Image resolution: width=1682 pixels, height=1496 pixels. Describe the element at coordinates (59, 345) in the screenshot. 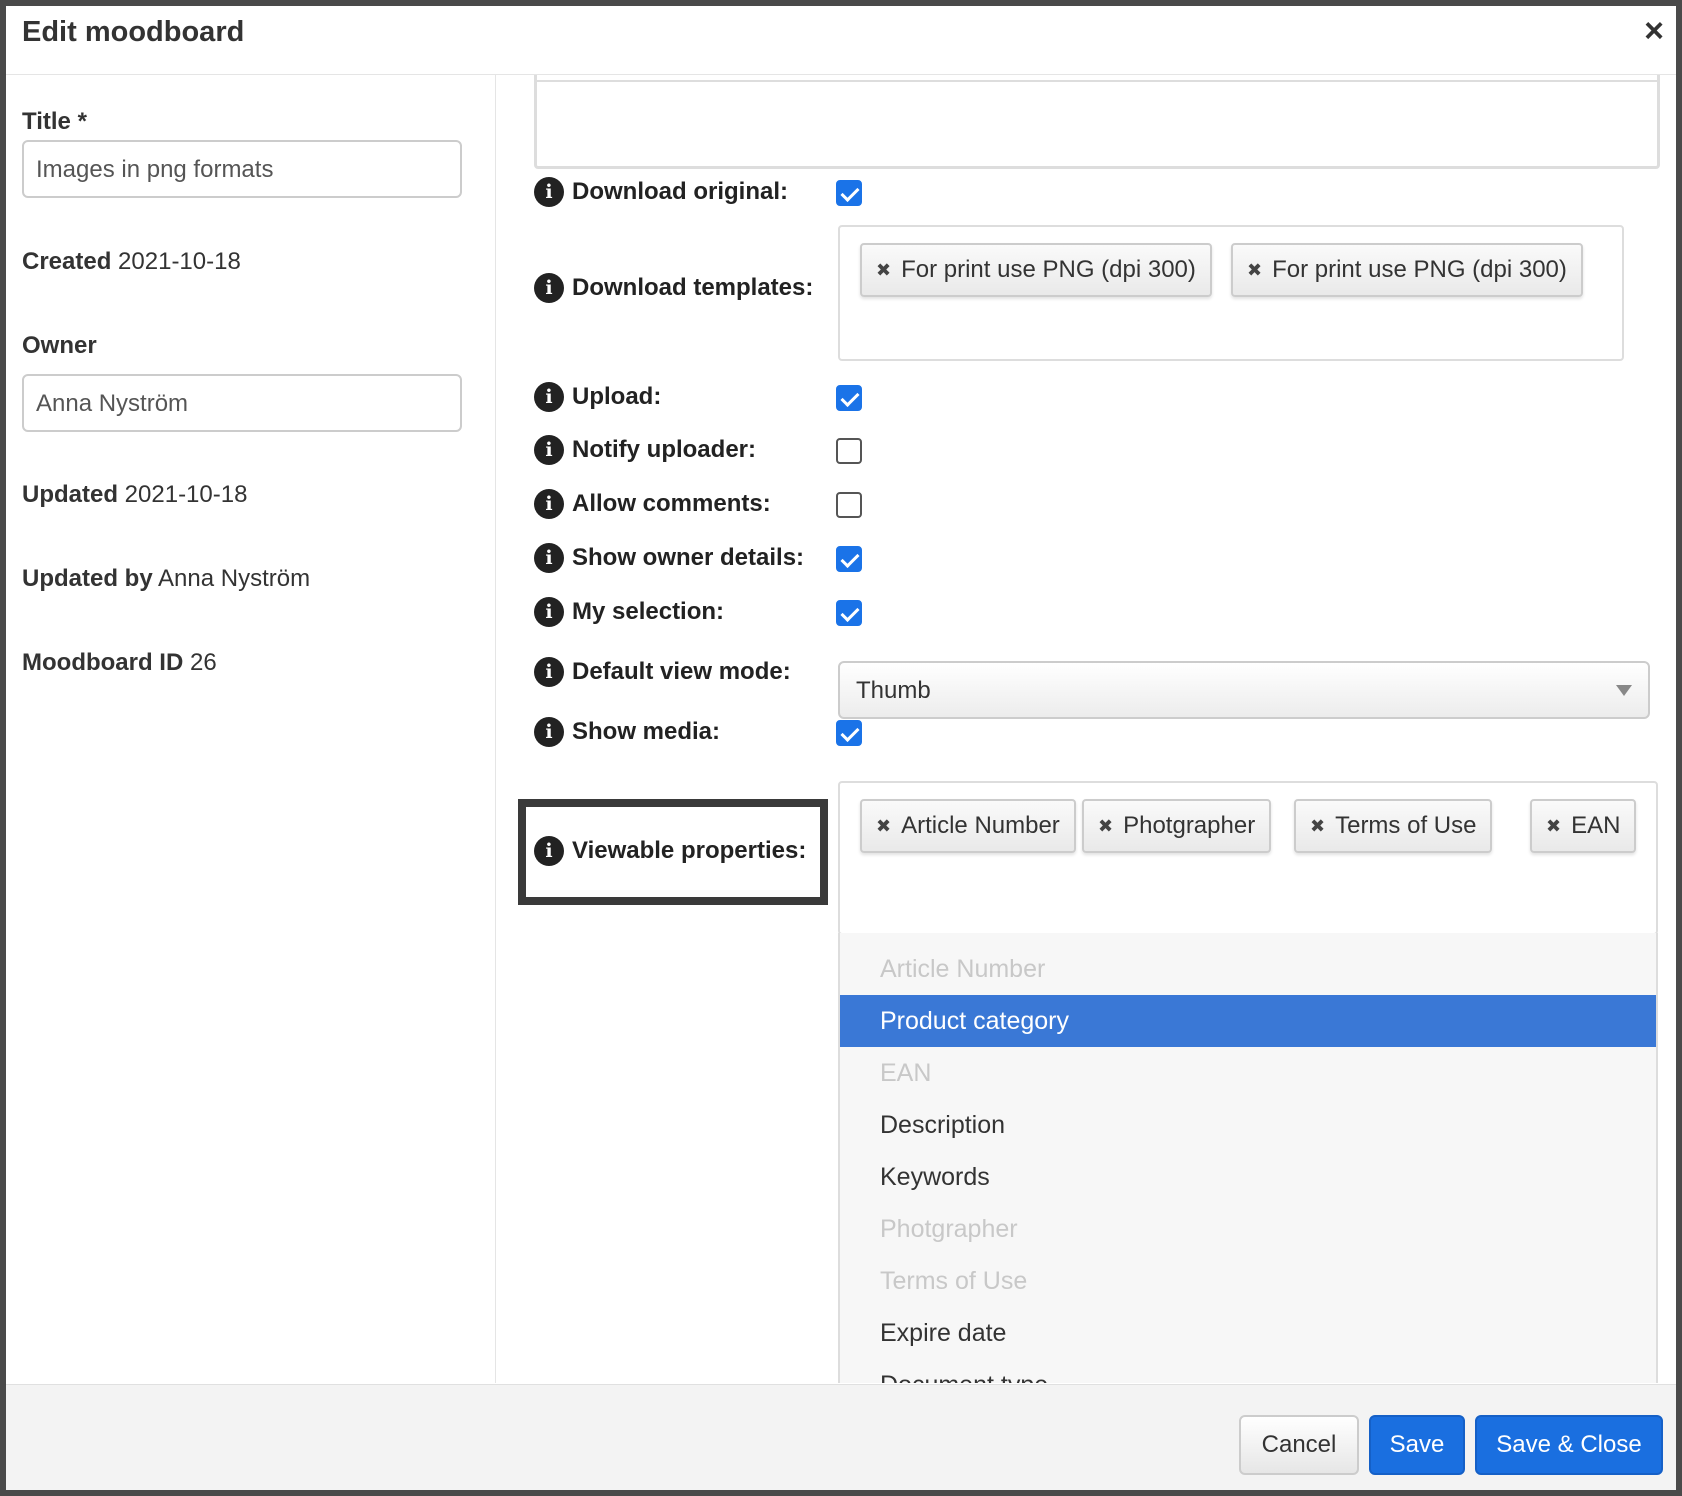

I see `owner-label: Owner` at that location.